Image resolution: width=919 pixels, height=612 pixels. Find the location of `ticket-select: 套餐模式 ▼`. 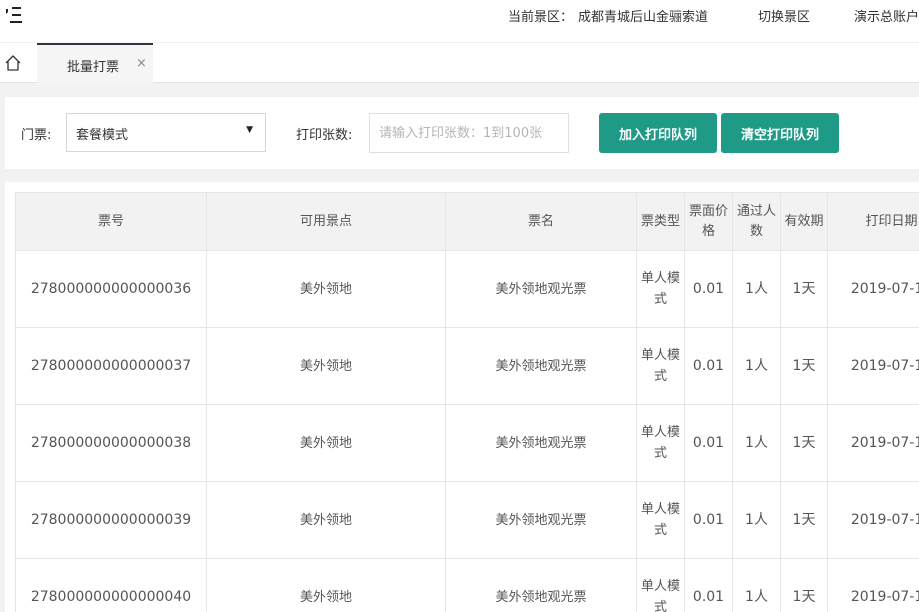

ticket-select: 套餐模式 ▼ is located at coordinates (166, 132).